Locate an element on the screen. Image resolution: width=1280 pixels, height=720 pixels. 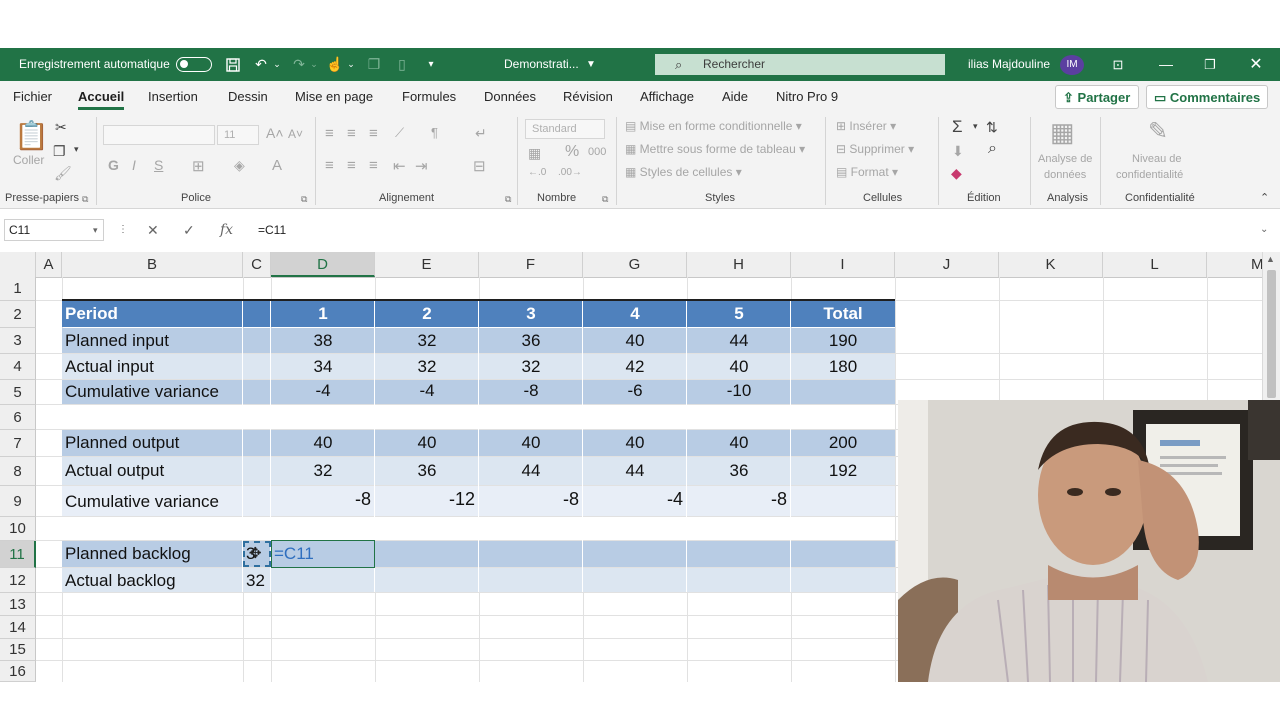
header-period-5: 5 is located at coordinates (739, 314).